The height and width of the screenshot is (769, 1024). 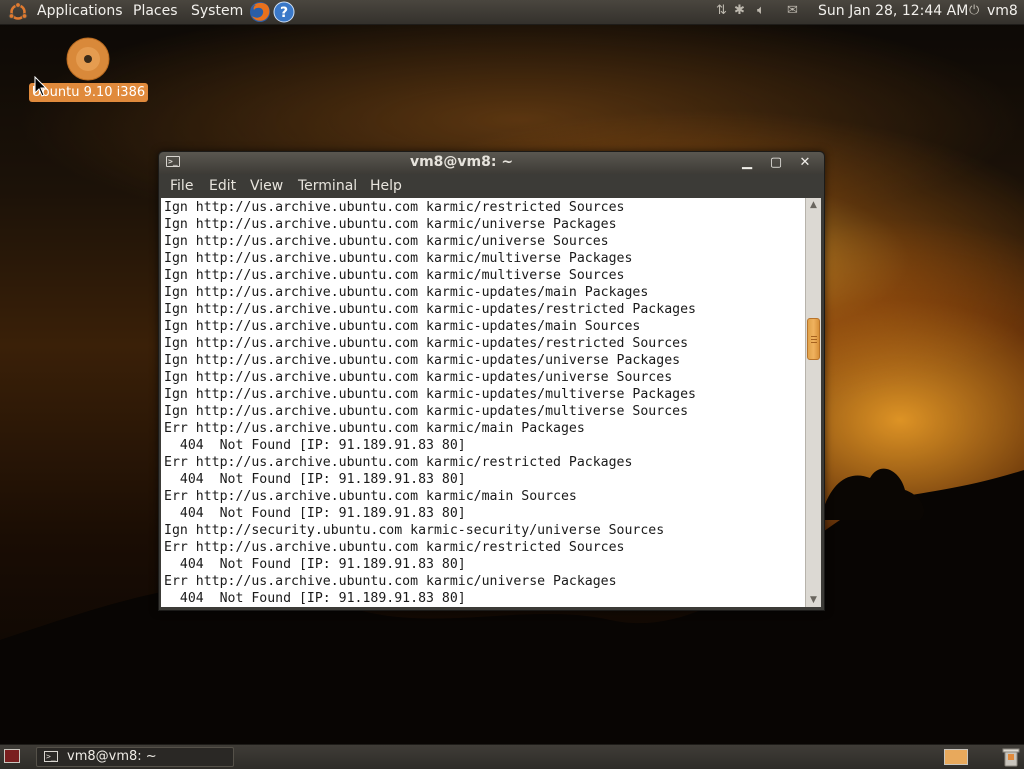 What do you see at coordinates (893, 11) in the screenshot?
I see `clock: Sun Jan 28, 12:44 AM` at bounding box center [893, 11].